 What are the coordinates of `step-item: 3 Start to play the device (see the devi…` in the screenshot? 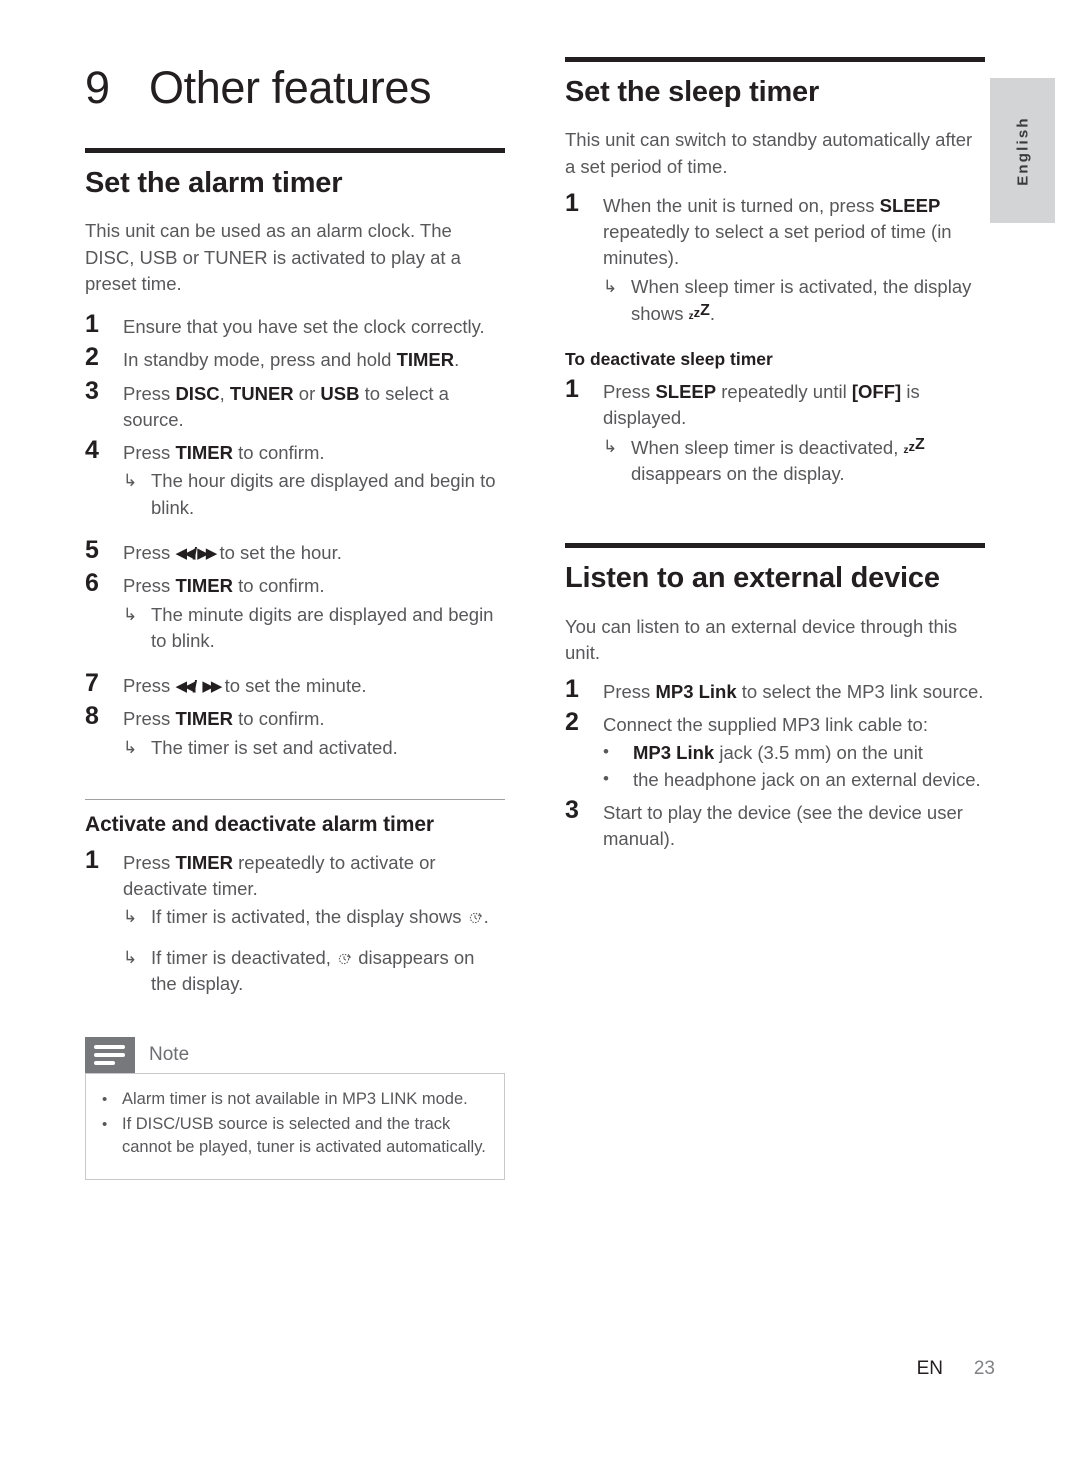 It's located at (775, 825).